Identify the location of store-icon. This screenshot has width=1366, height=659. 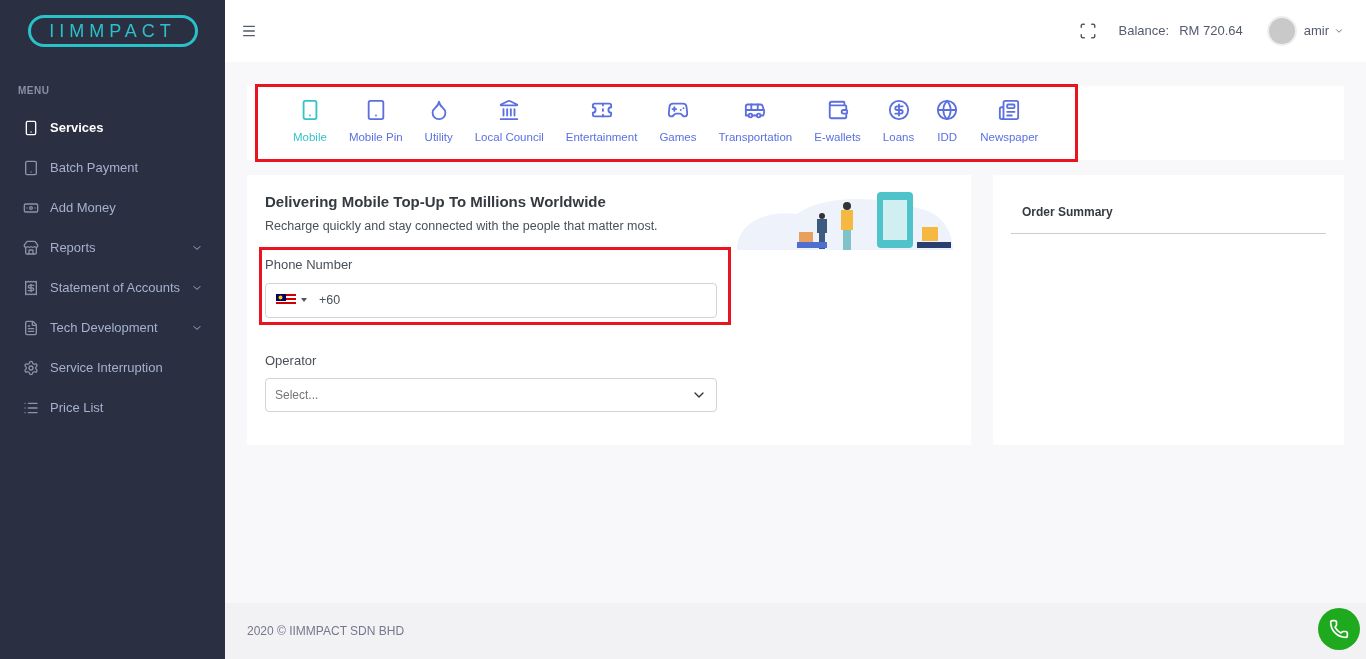
(31, 248).